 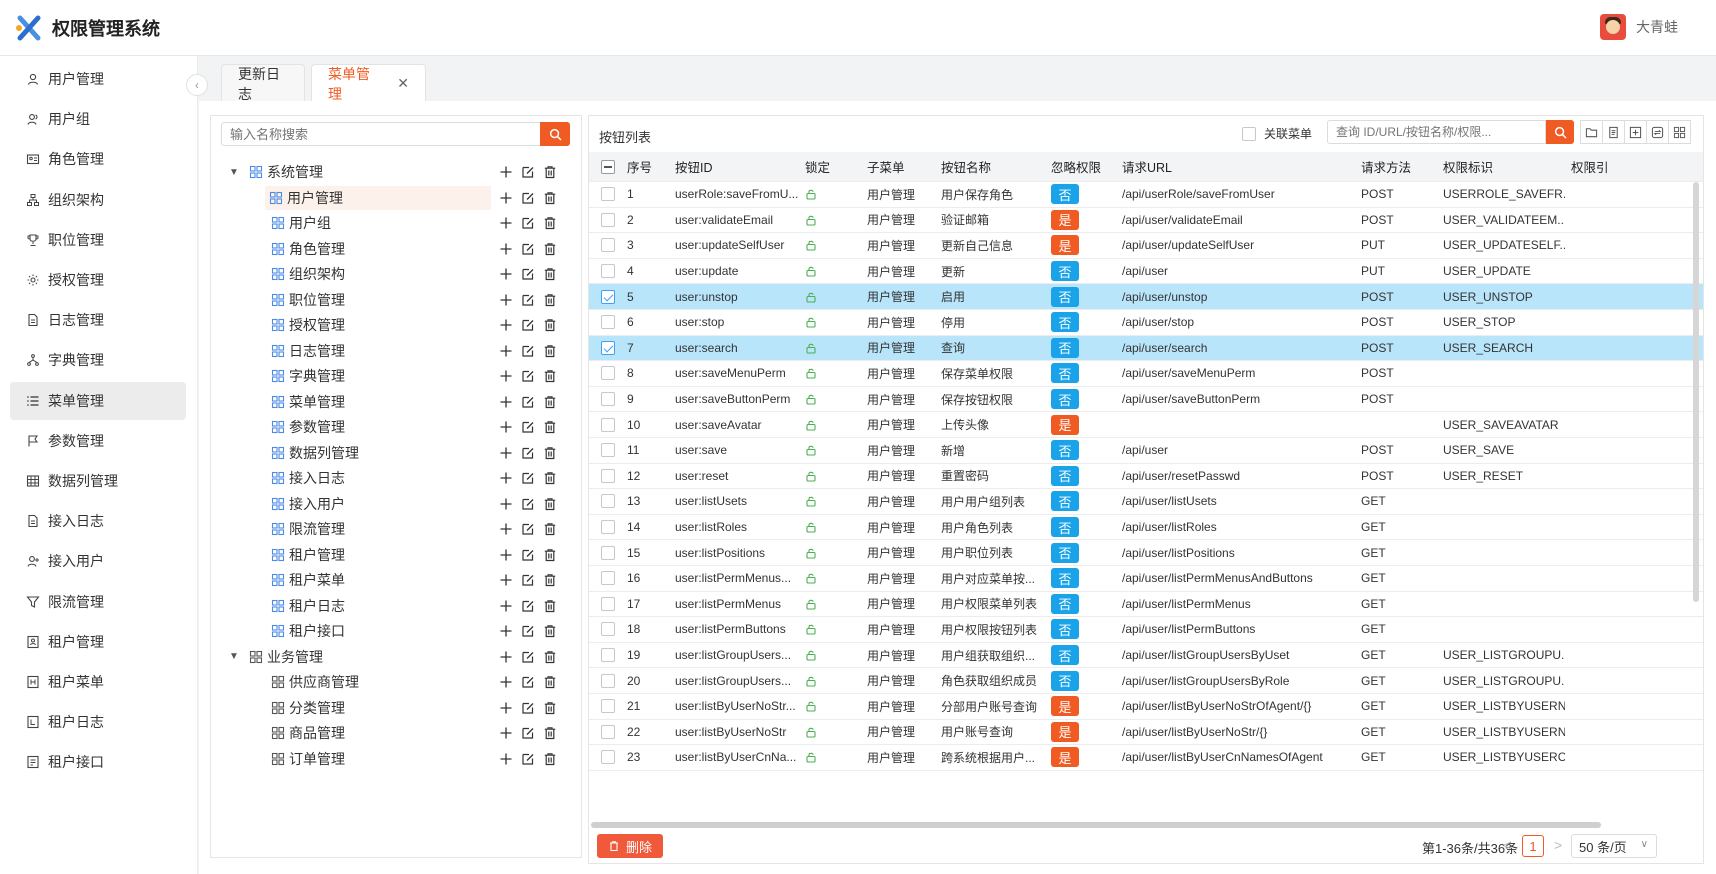 What do you see at coordinates (630, 846) in the screenshot?
I see `delete-button: 删除` at bounding box center [630, 846].